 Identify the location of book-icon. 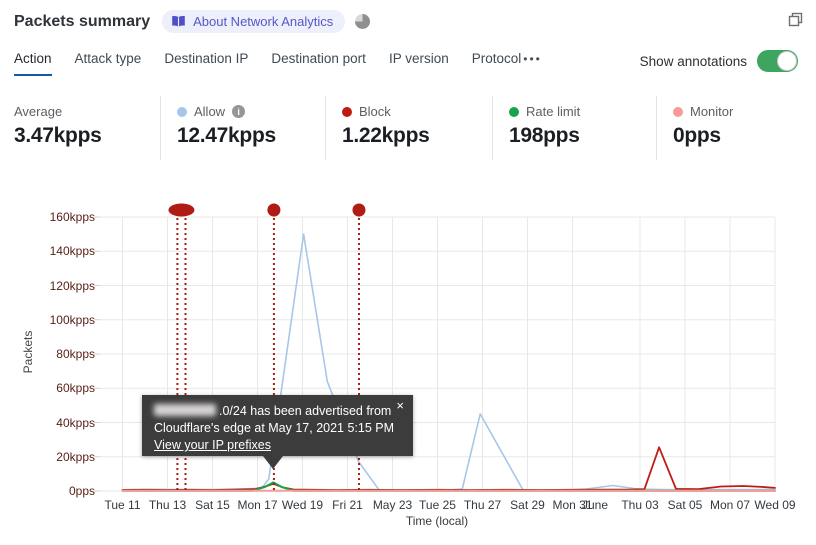
(178, 21).